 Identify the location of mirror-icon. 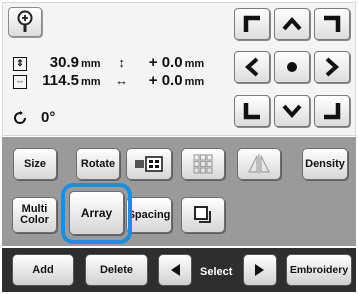
(259, 164).